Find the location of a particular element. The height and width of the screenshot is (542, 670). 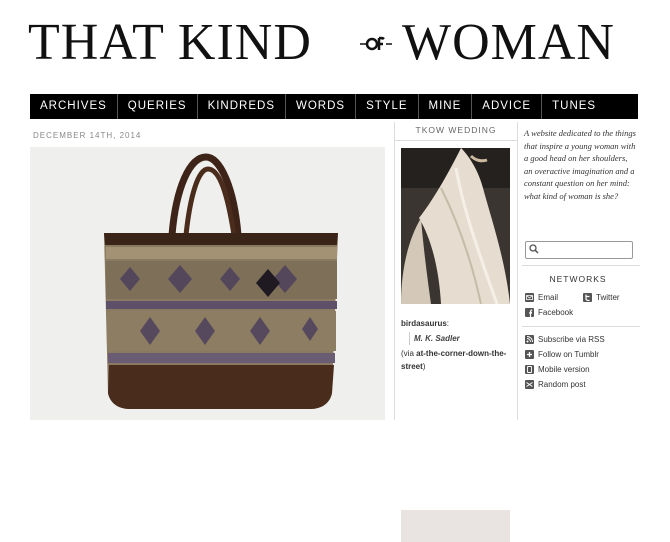

random-label: Random post is located at coordinates (562, 384).